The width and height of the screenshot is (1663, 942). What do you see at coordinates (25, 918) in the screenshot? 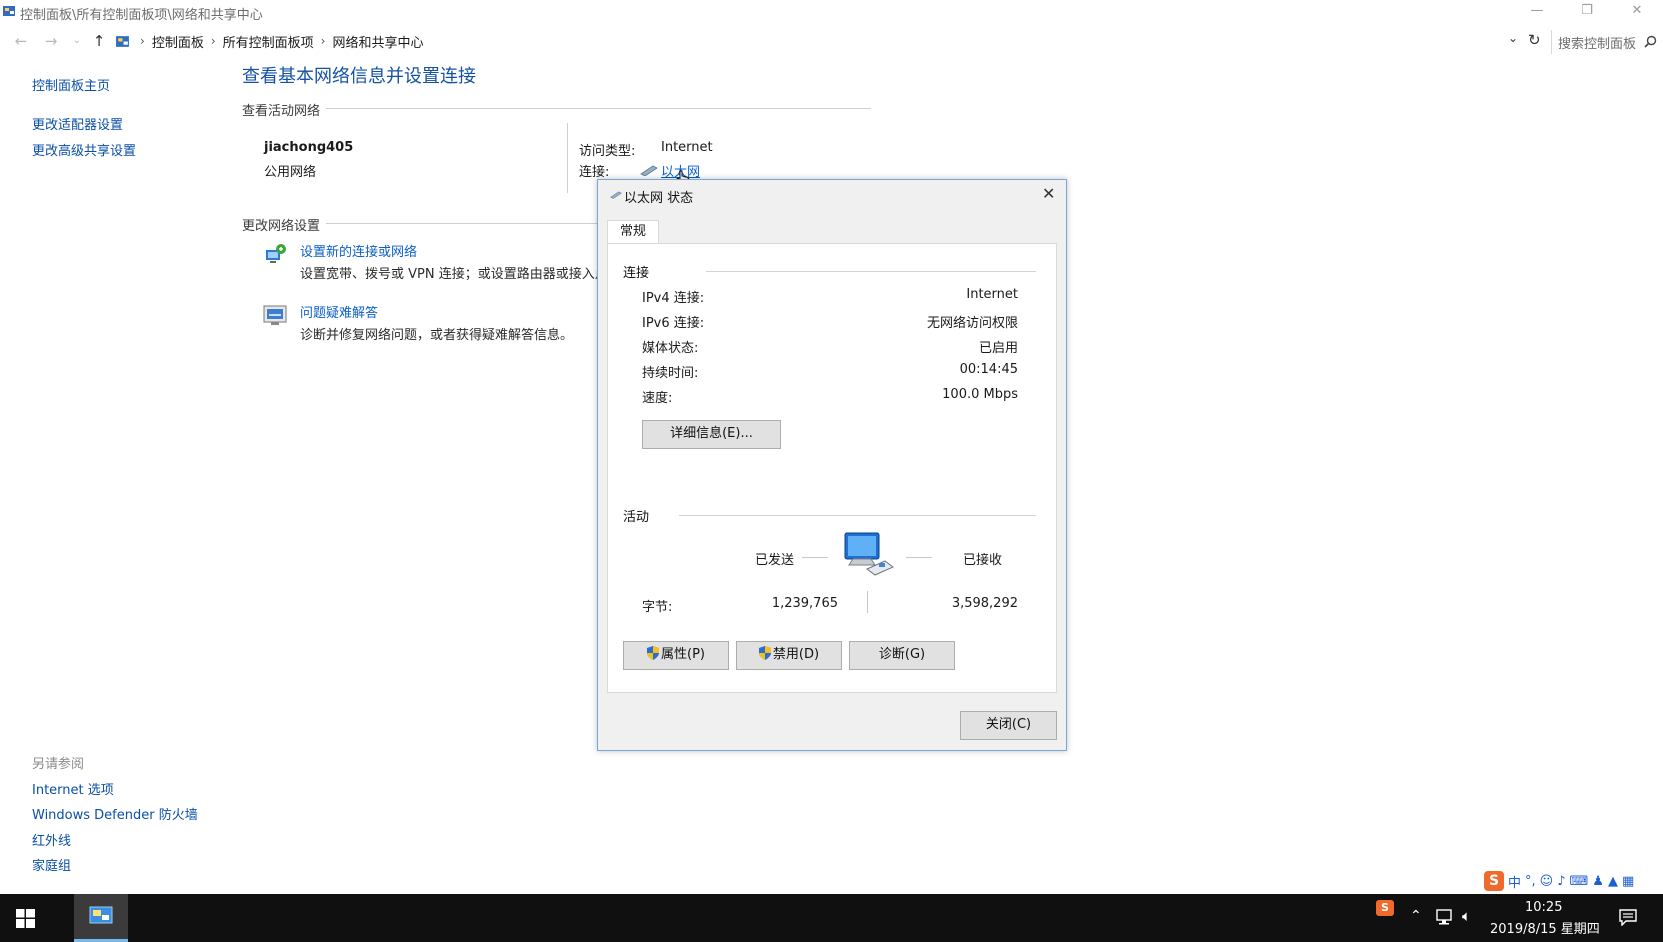
I see `windows-start-icon` at bounding box center [25, 918].